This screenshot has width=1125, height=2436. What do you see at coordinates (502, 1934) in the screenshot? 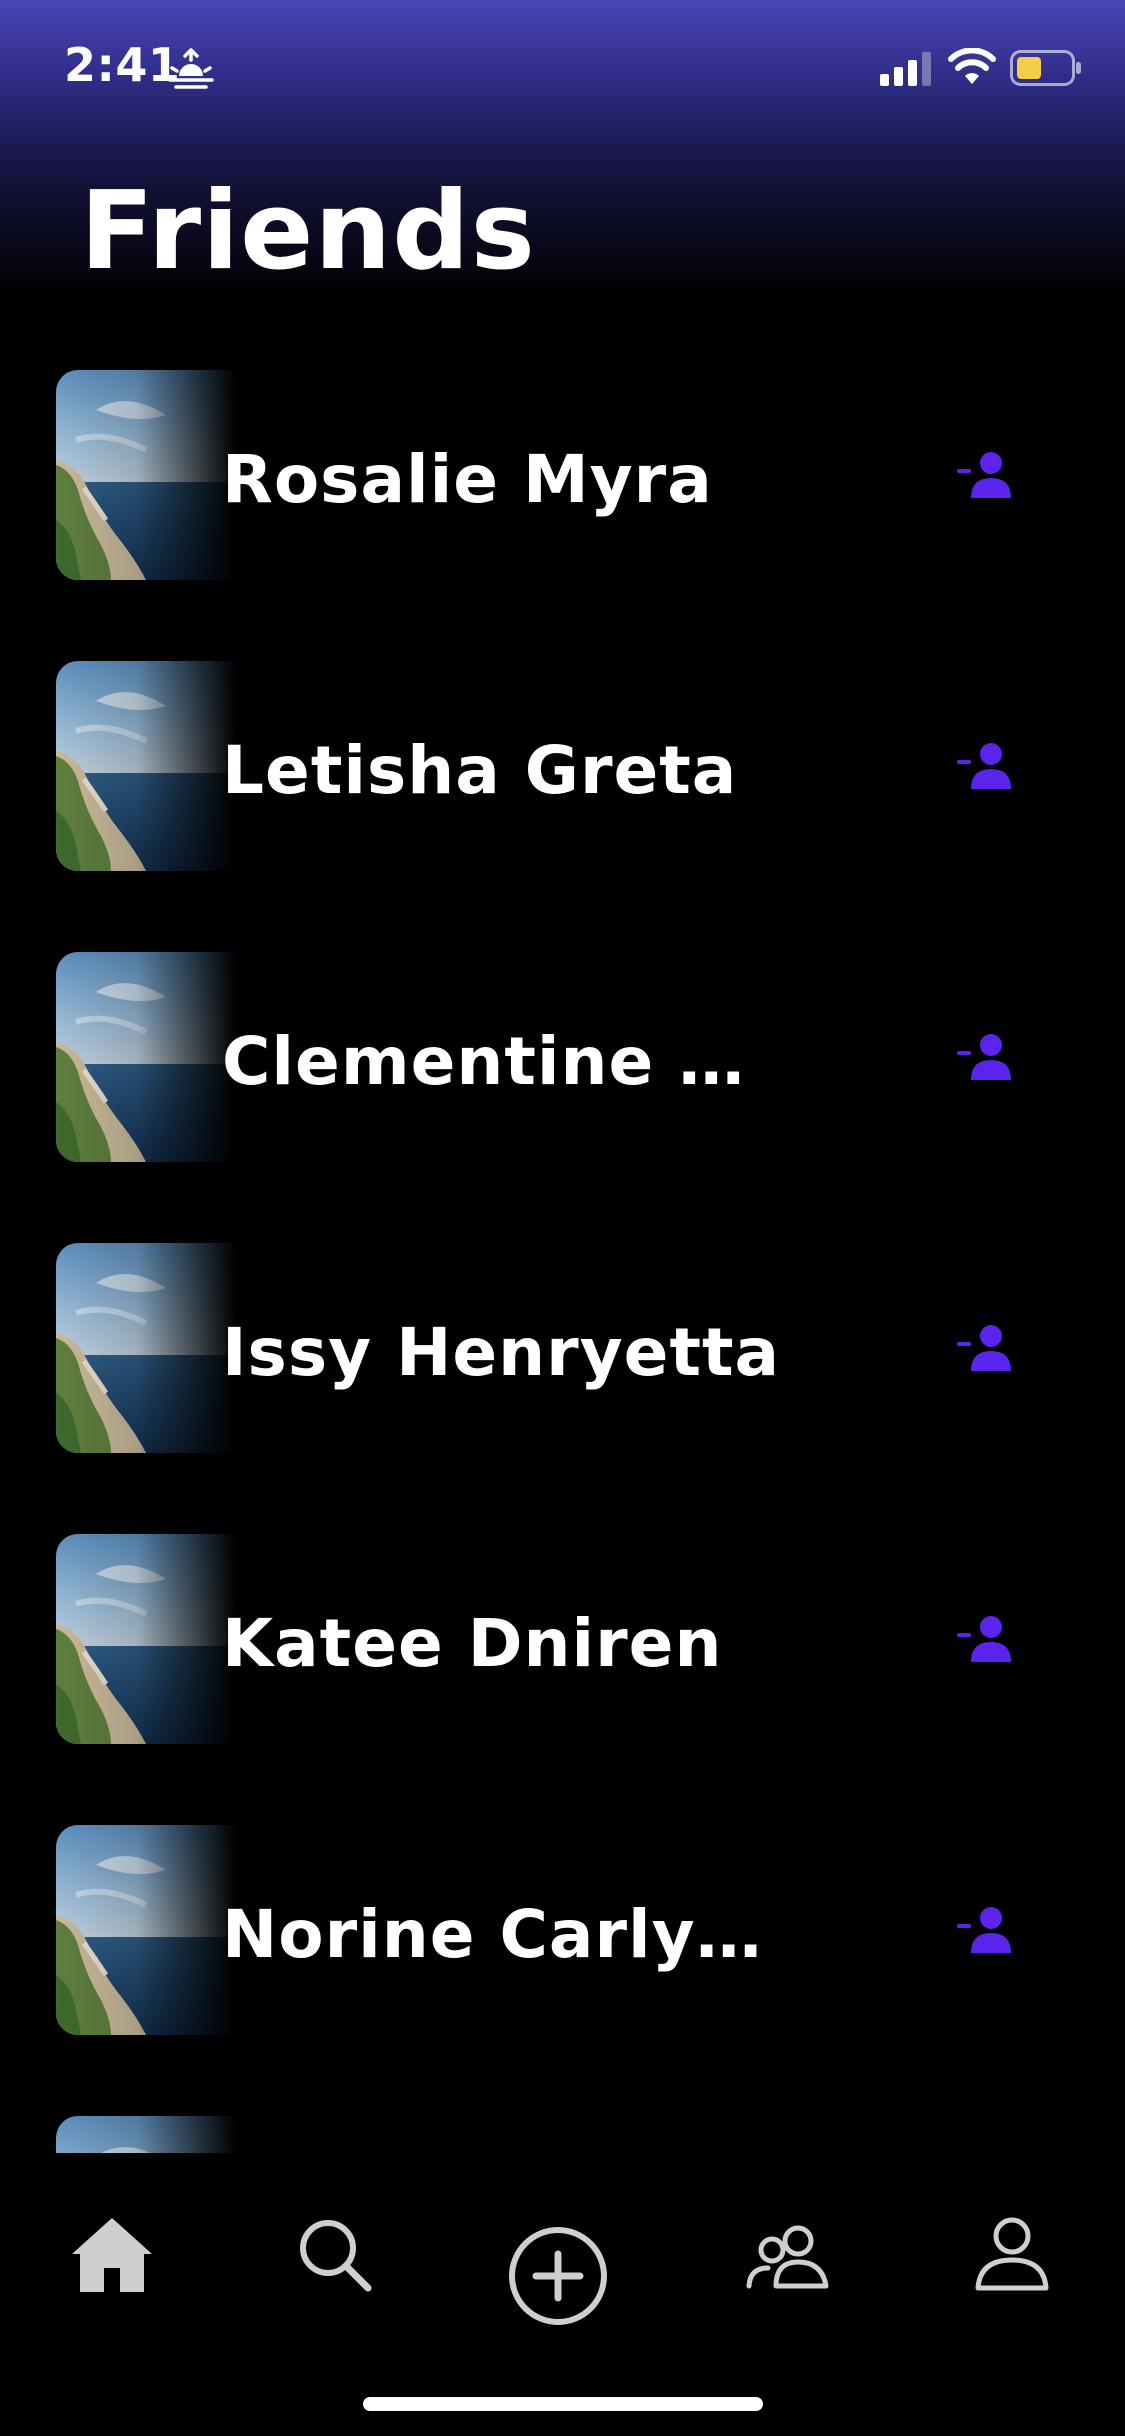
I see `friend-name: Norine Carlynne` at bounding box center [502, 1934].